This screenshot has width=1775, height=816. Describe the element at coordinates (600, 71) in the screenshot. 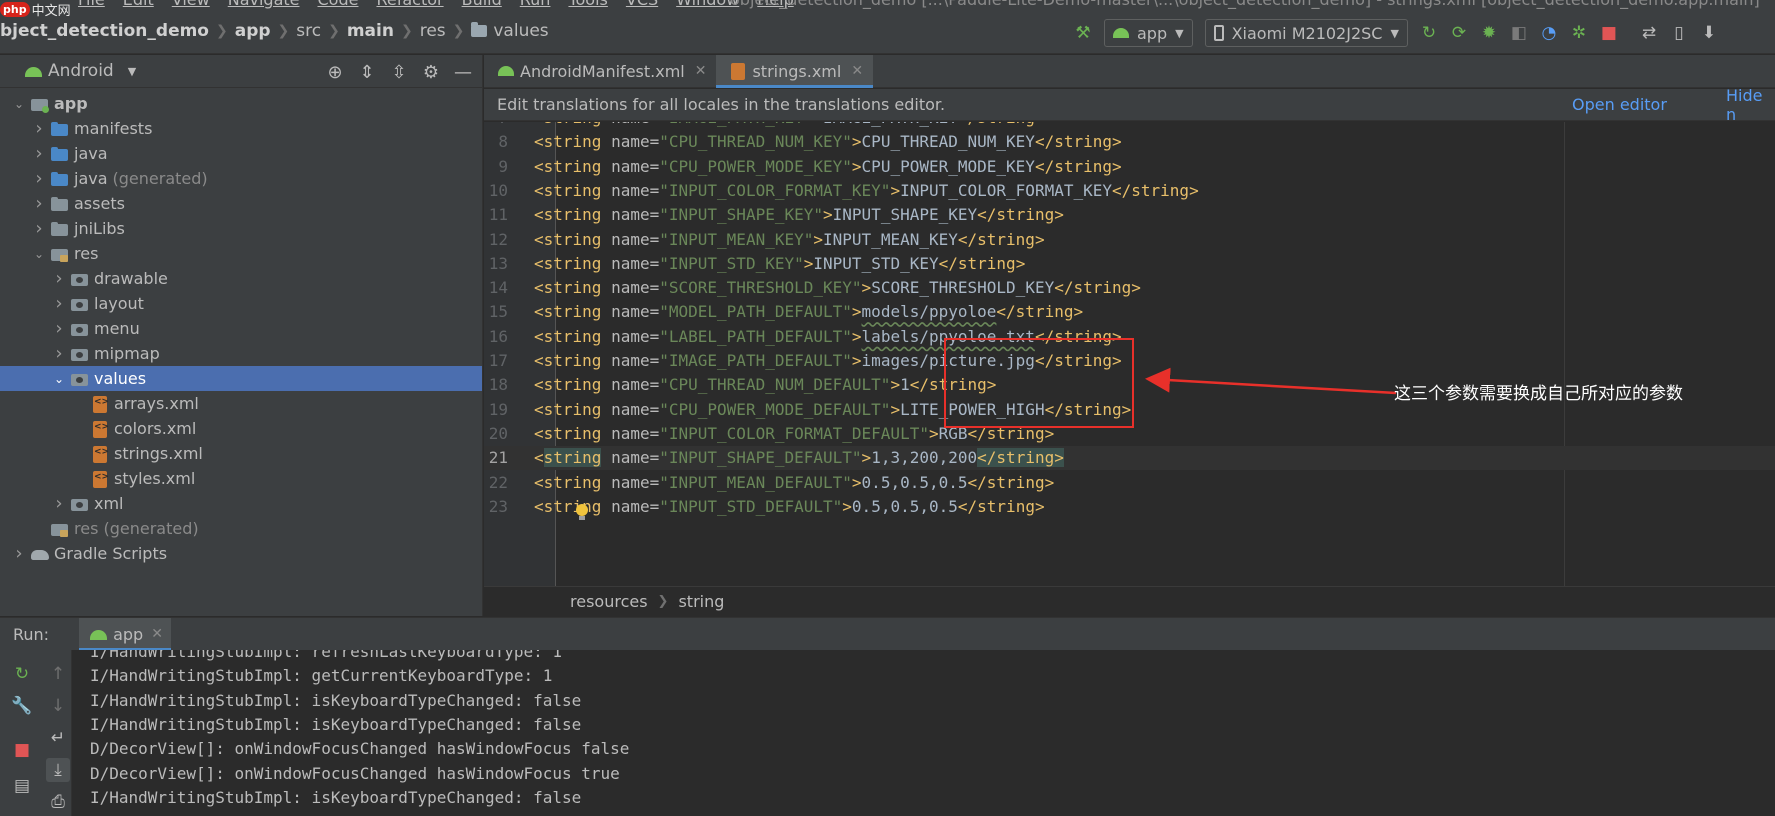

I see `editor-tab-androidmanifest-xml: AndroidManifest.xml ✕` at that location.